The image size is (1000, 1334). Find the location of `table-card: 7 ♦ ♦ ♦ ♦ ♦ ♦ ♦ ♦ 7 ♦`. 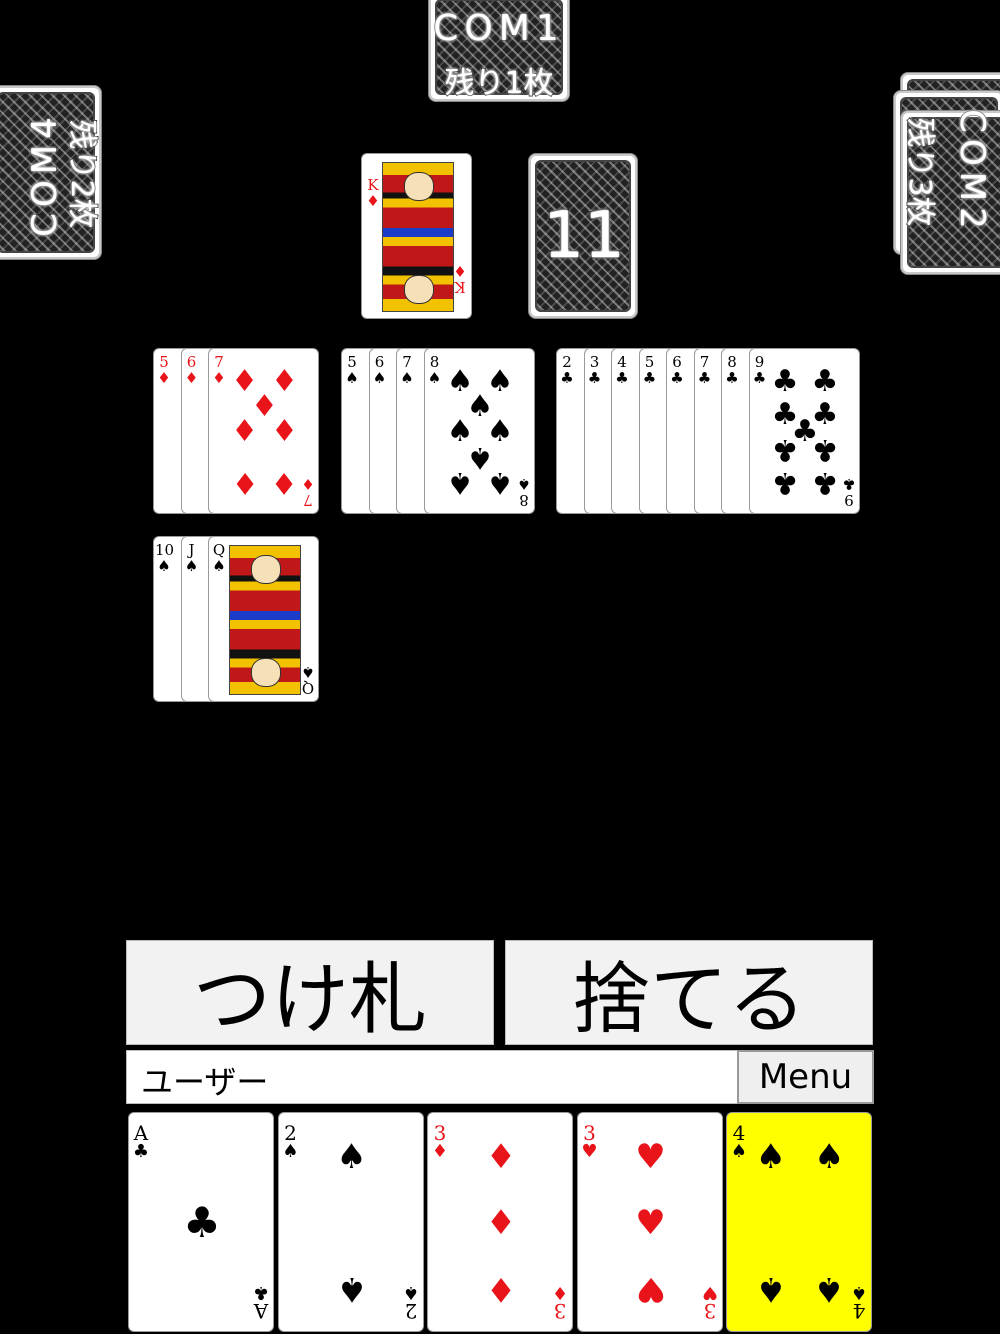

table-card: 7 ♦ ♦ ♦ ♦ ♦ ♦ ♦ ♦ 7 ♦ is located at coordinates (263, 431).